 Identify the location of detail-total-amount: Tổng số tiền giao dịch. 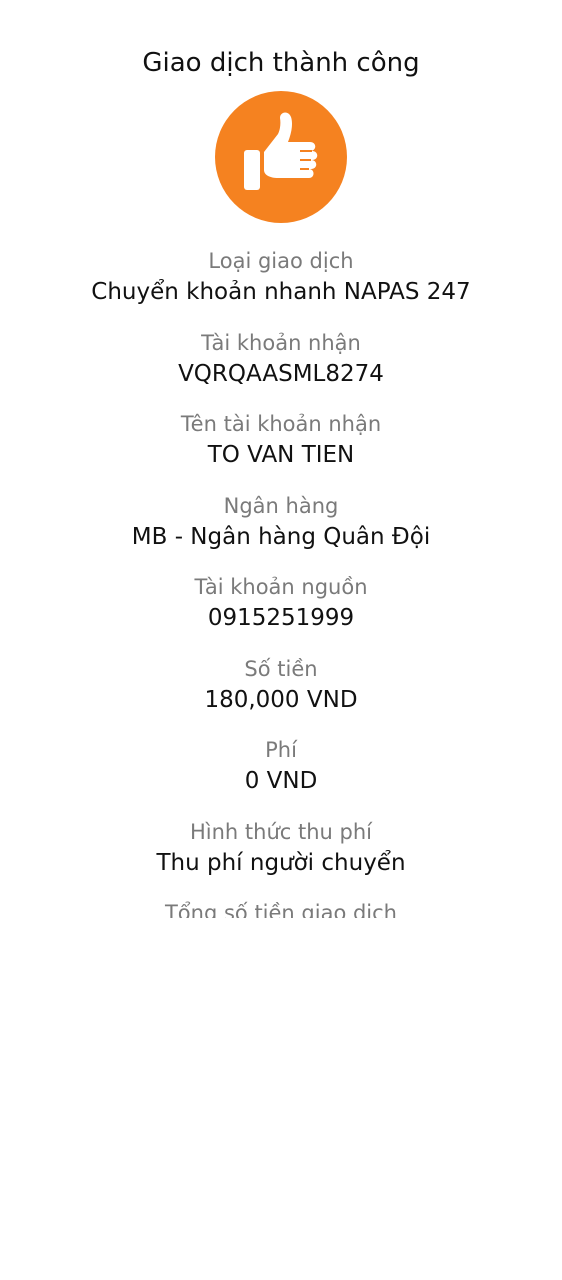
(281, 908).